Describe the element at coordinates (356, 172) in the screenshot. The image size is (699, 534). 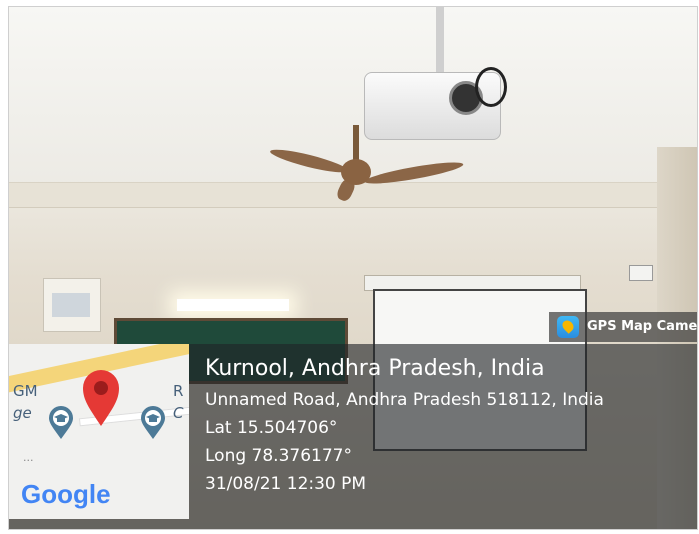
I see `ceiling-fan` at that location.